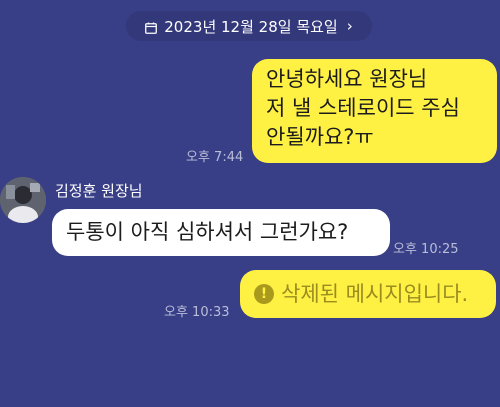  I want to click on message-bubble-outgoing: 안녕하세요 원장님 저 낼 스테로이드 주심 안될까요?ㅠ, so click(374, 111).